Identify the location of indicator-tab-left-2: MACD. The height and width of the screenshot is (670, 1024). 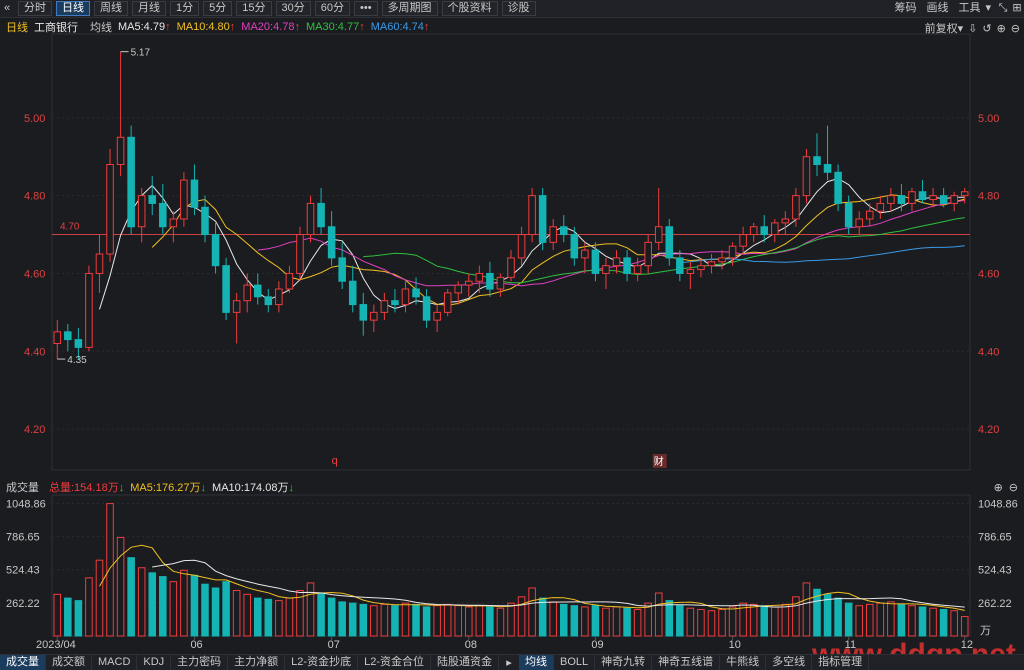
(115, 662).